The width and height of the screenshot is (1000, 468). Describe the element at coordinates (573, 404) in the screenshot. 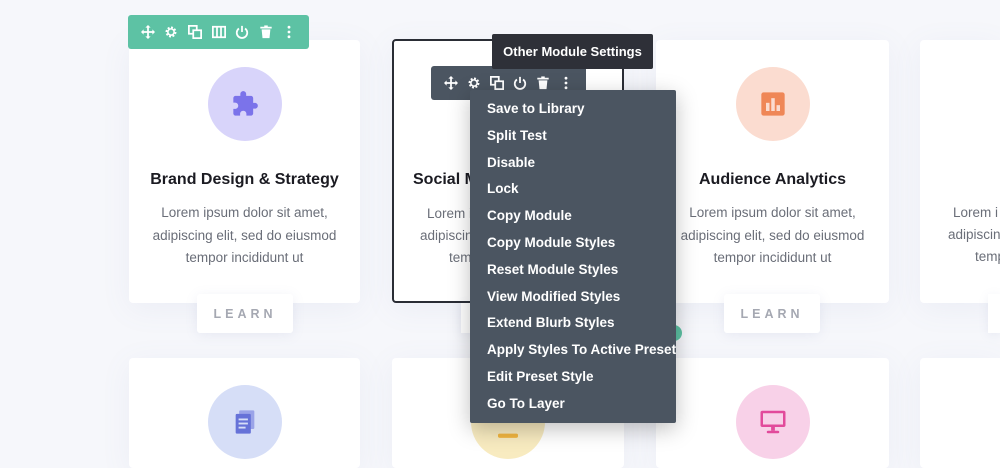

I see `menu-item-go-to-layer: Go To Layer` at that location.